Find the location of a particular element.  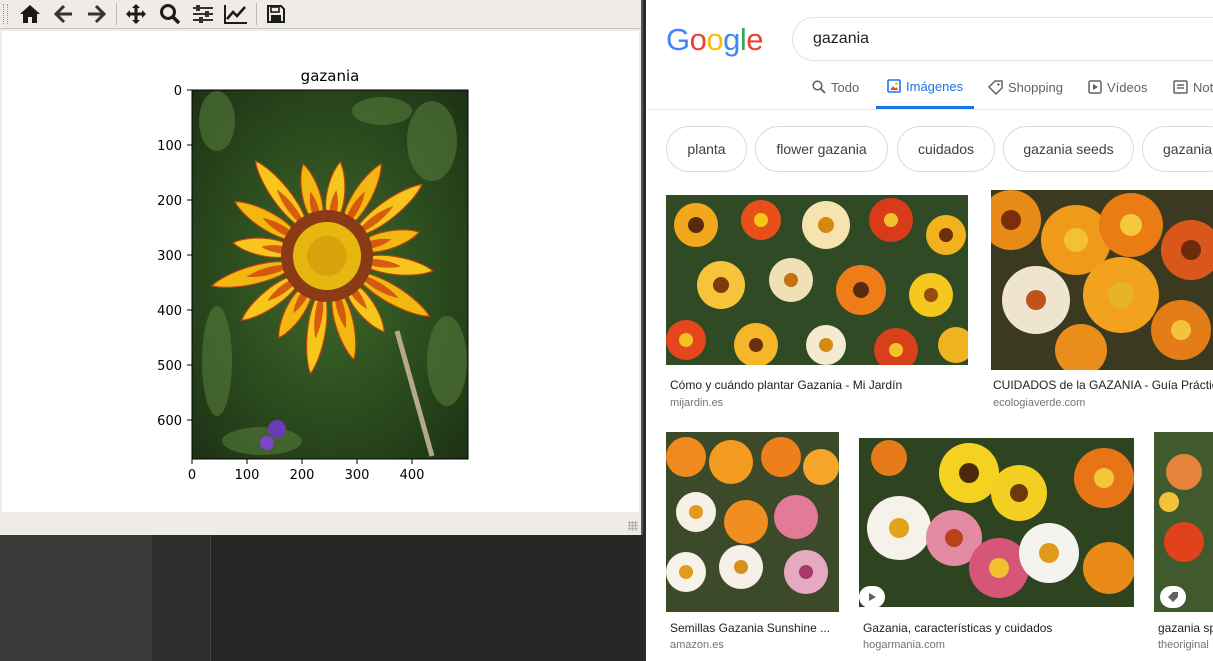

tab-todo: Todo is located at coordinates (835, 87).